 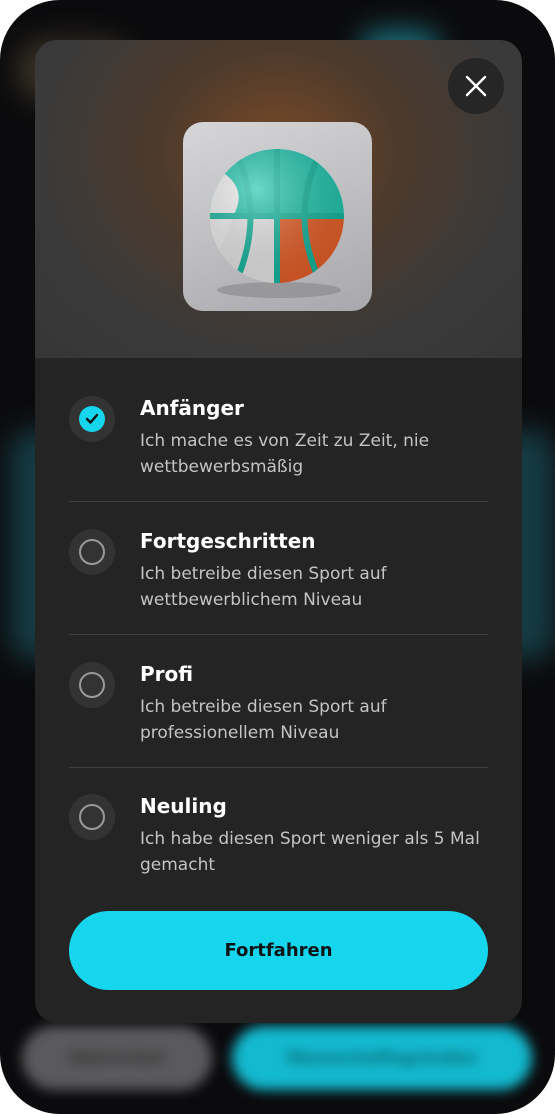 I want to click on background-cancel-label: Abbrechen, so click(x=117, y=1057).